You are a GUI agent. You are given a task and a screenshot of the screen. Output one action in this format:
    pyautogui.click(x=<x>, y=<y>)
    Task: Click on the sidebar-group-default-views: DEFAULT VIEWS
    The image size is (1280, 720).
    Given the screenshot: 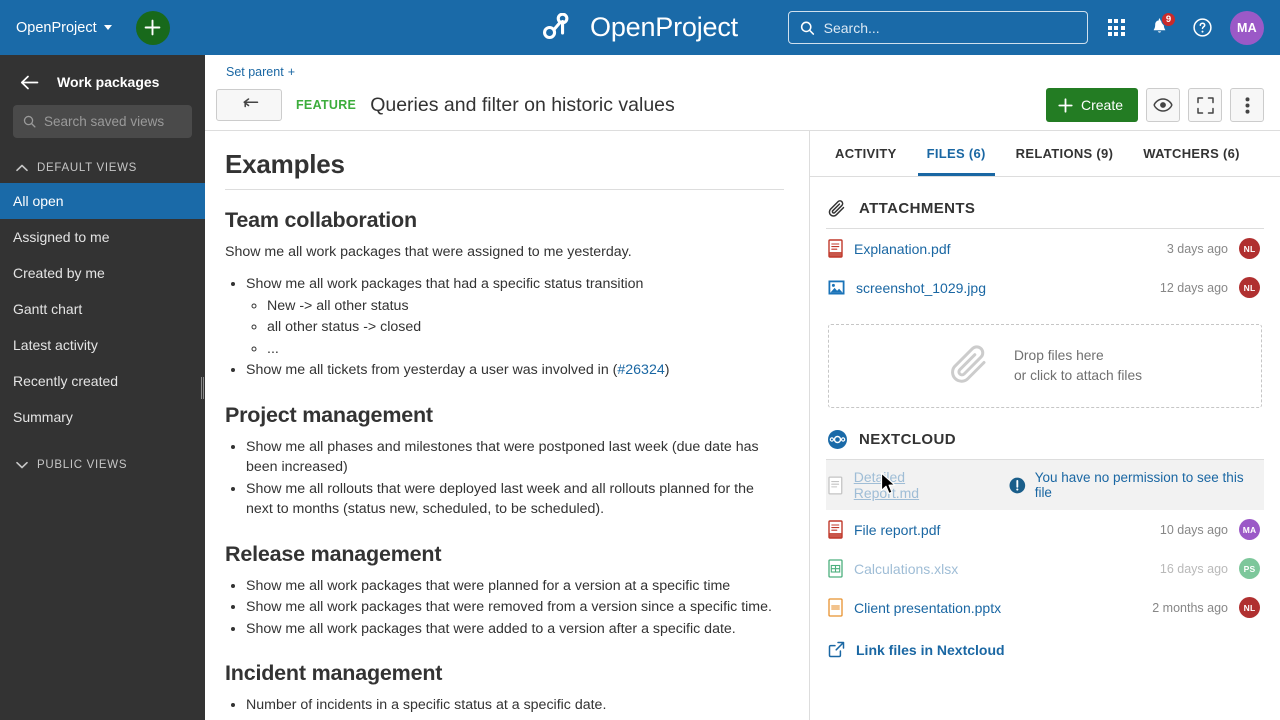 What is the action you would take?
    pyautogui.click(x=102, y=160)
    